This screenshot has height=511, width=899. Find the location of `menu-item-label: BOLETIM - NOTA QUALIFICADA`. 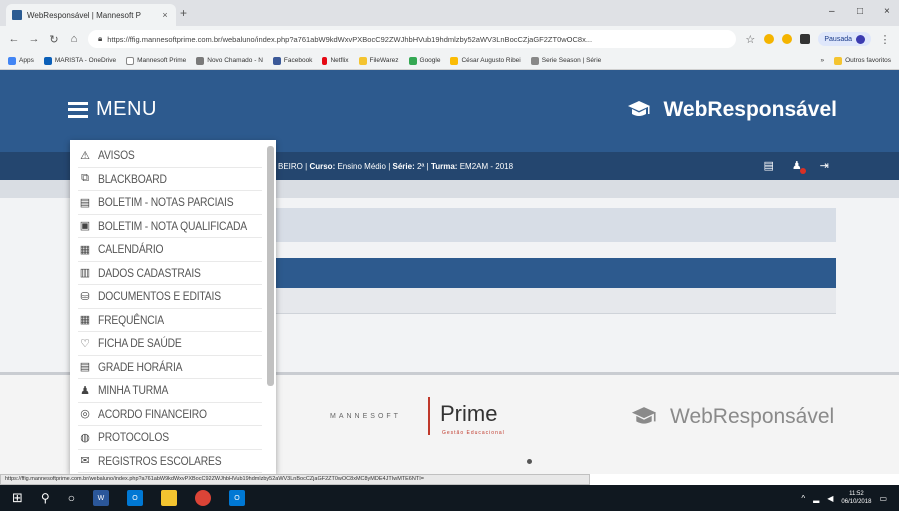

menu-item-label: BOLETIM - NOTA QUALIFICADA is located at coordinates (173, 225).